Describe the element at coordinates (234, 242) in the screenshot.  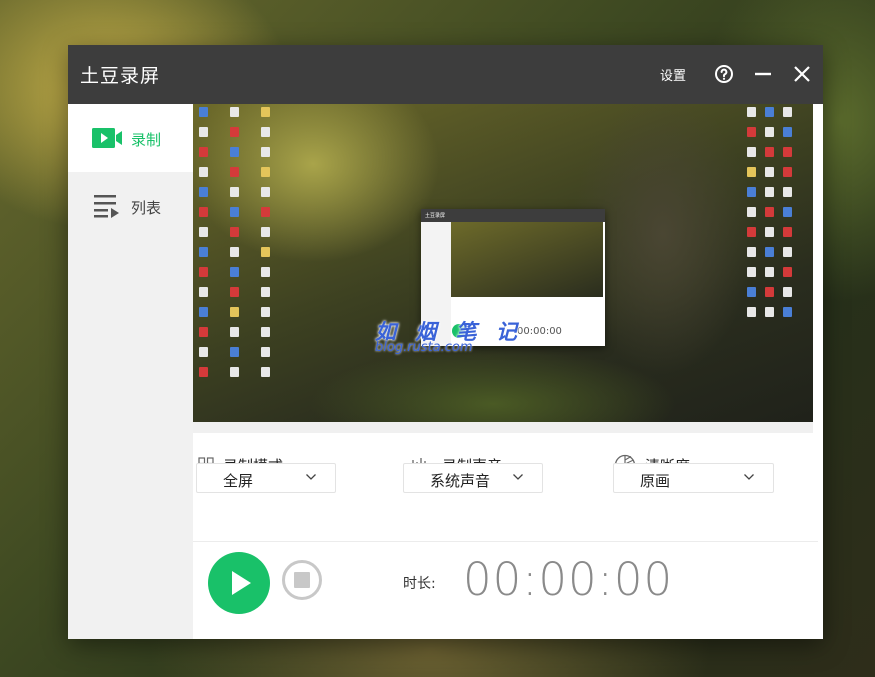
I see `desktop-icons-left` at that location.